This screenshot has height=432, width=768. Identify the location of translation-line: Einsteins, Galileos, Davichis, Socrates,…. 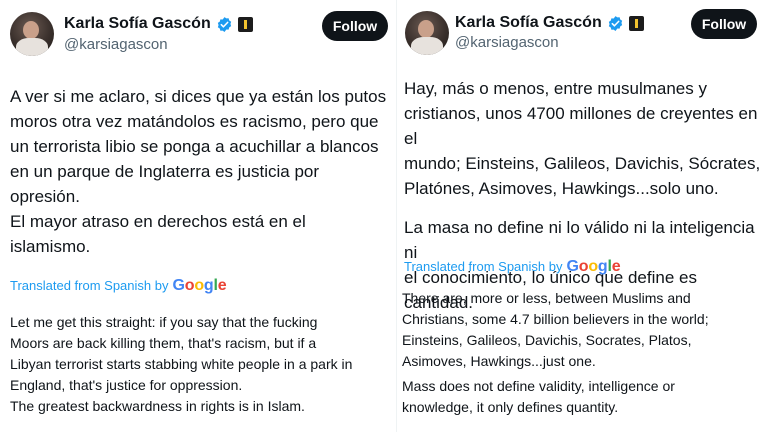
(547, 340).